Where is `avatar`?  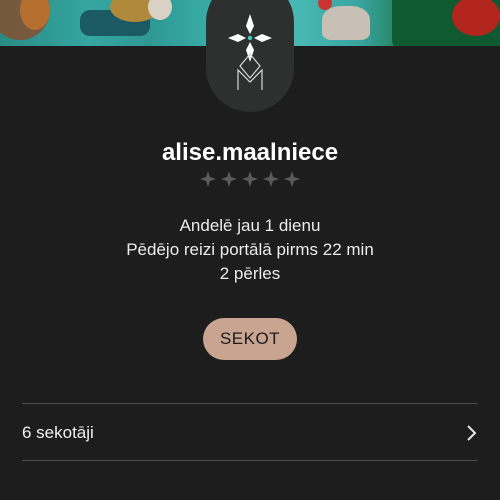
avatar is located at coordinates (250, 56).